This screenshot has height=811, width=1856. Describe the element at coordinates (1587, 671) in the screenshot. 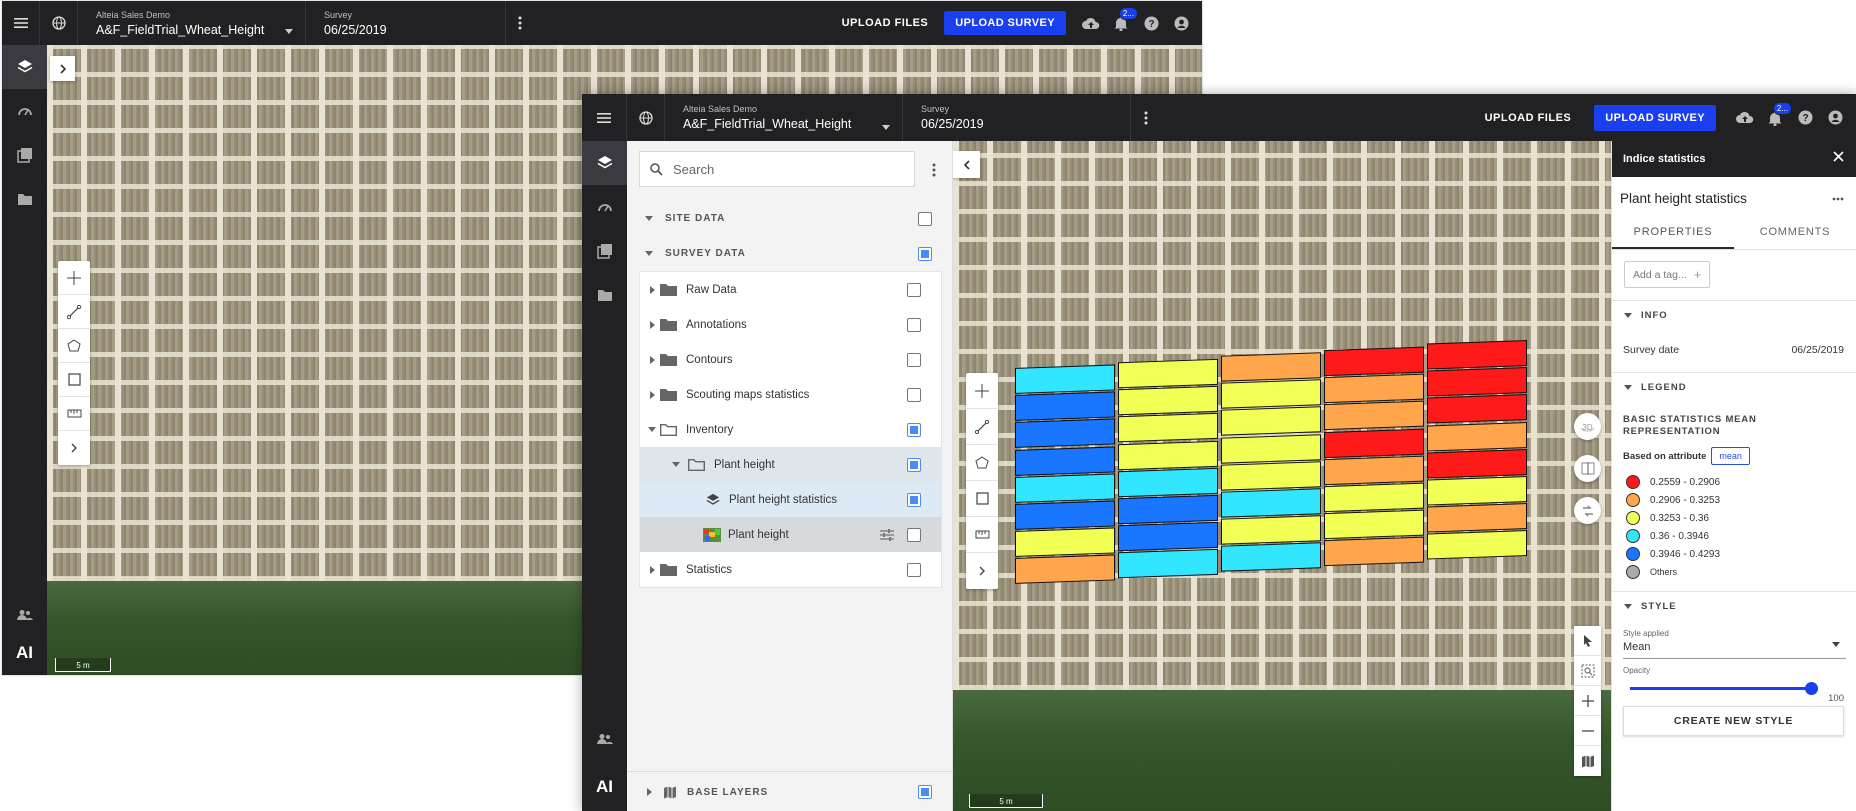

I see `zoom-area-icon` at that location.